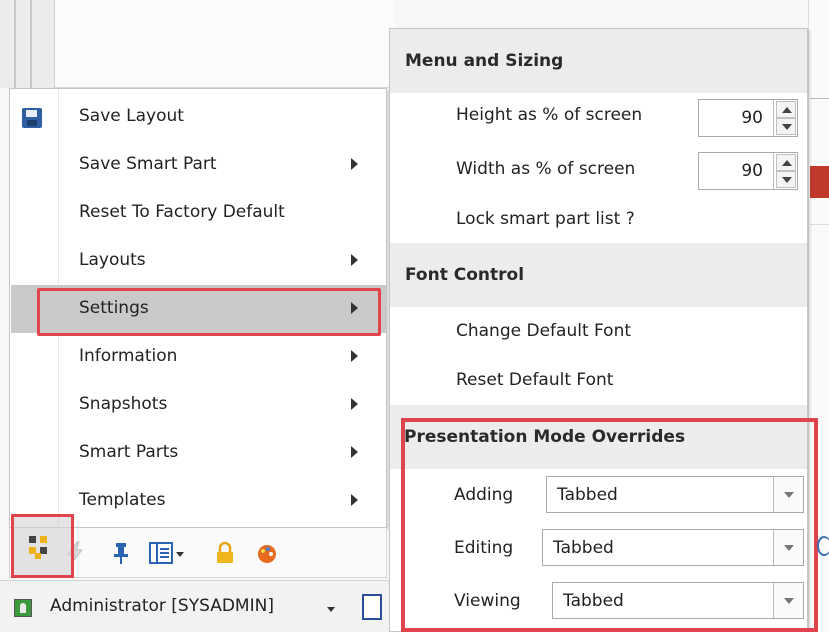 This screenshot has height=632, width=829. What do you see at coordinates (225, 44) in the screenshot?
I see `background-topbar` at bounding box center [225, 44].